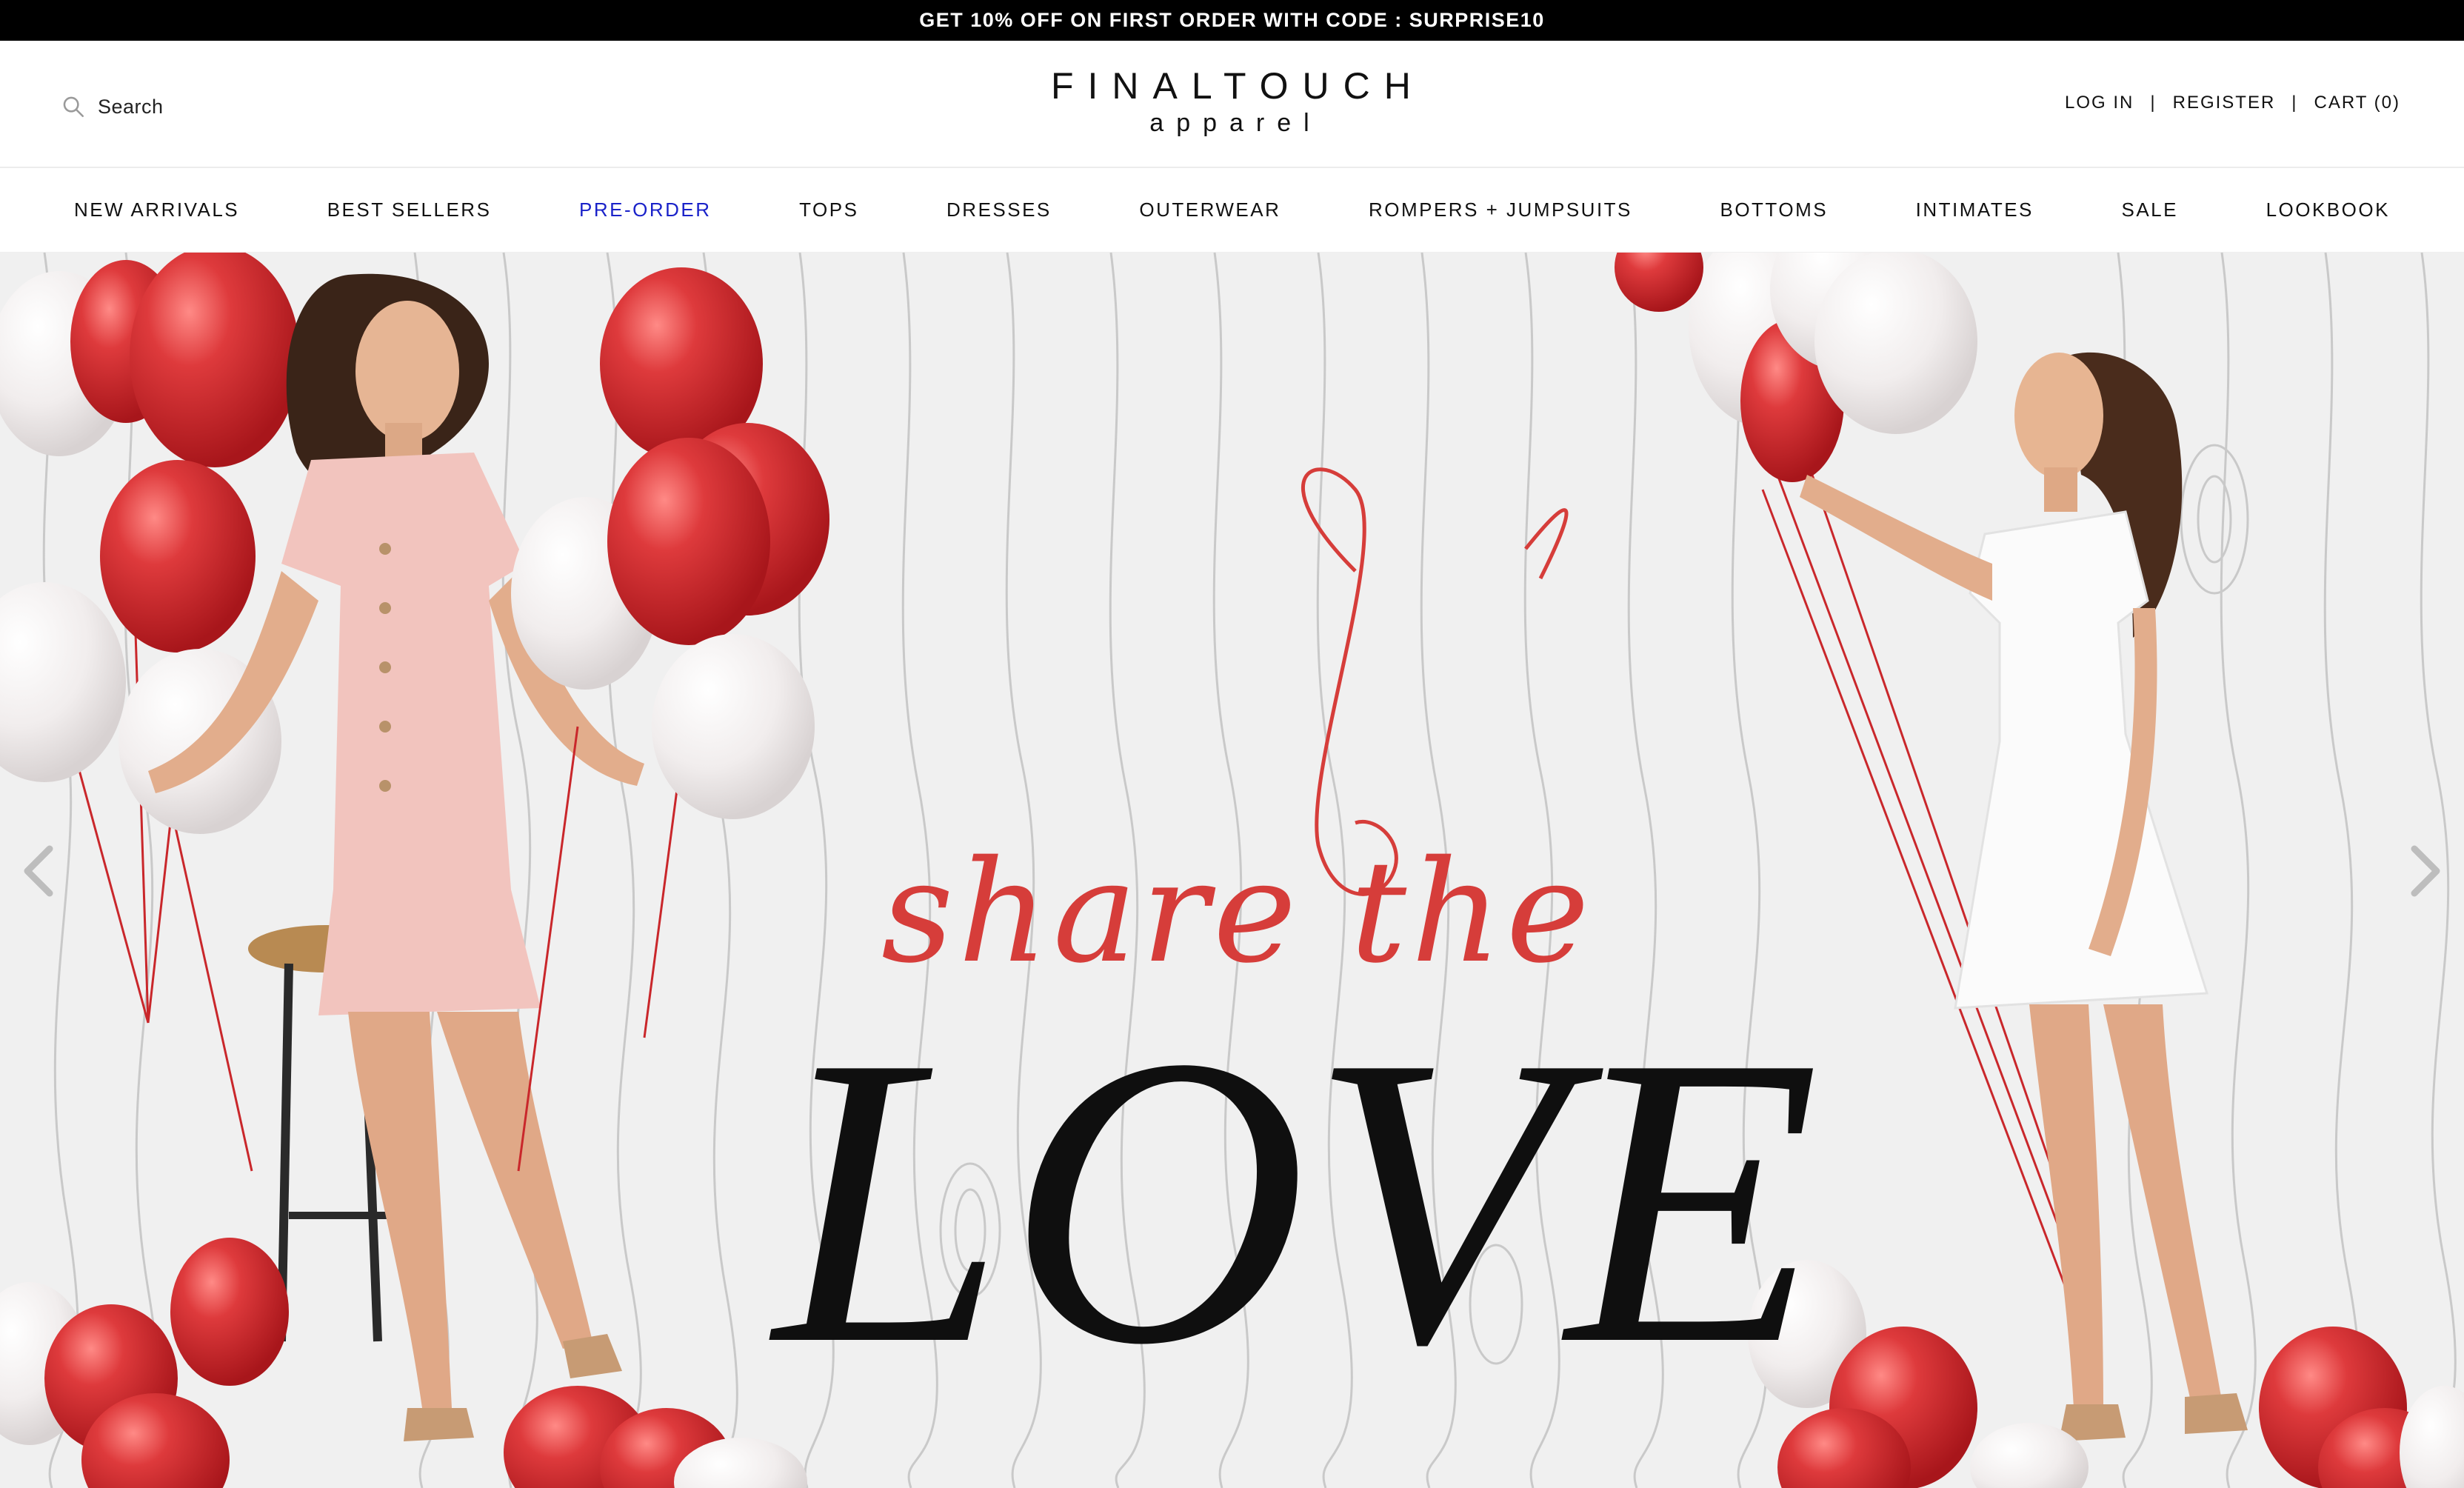 The height and width of the screenshot is (1488, 2464). What do you see at coordinates (1238, 86) in the screenshot?
I see `logo-wordmark: FINALTOUCH` at bounding box center [1238, 86].